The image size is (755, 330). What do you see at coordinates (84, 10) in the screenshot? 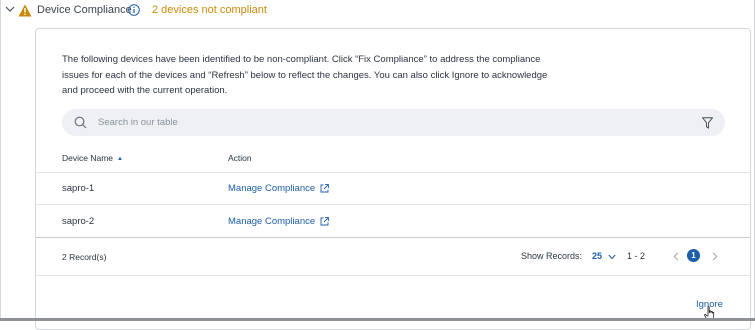
I see `section-title: Device Compliance` at bounding box center [84, 10].